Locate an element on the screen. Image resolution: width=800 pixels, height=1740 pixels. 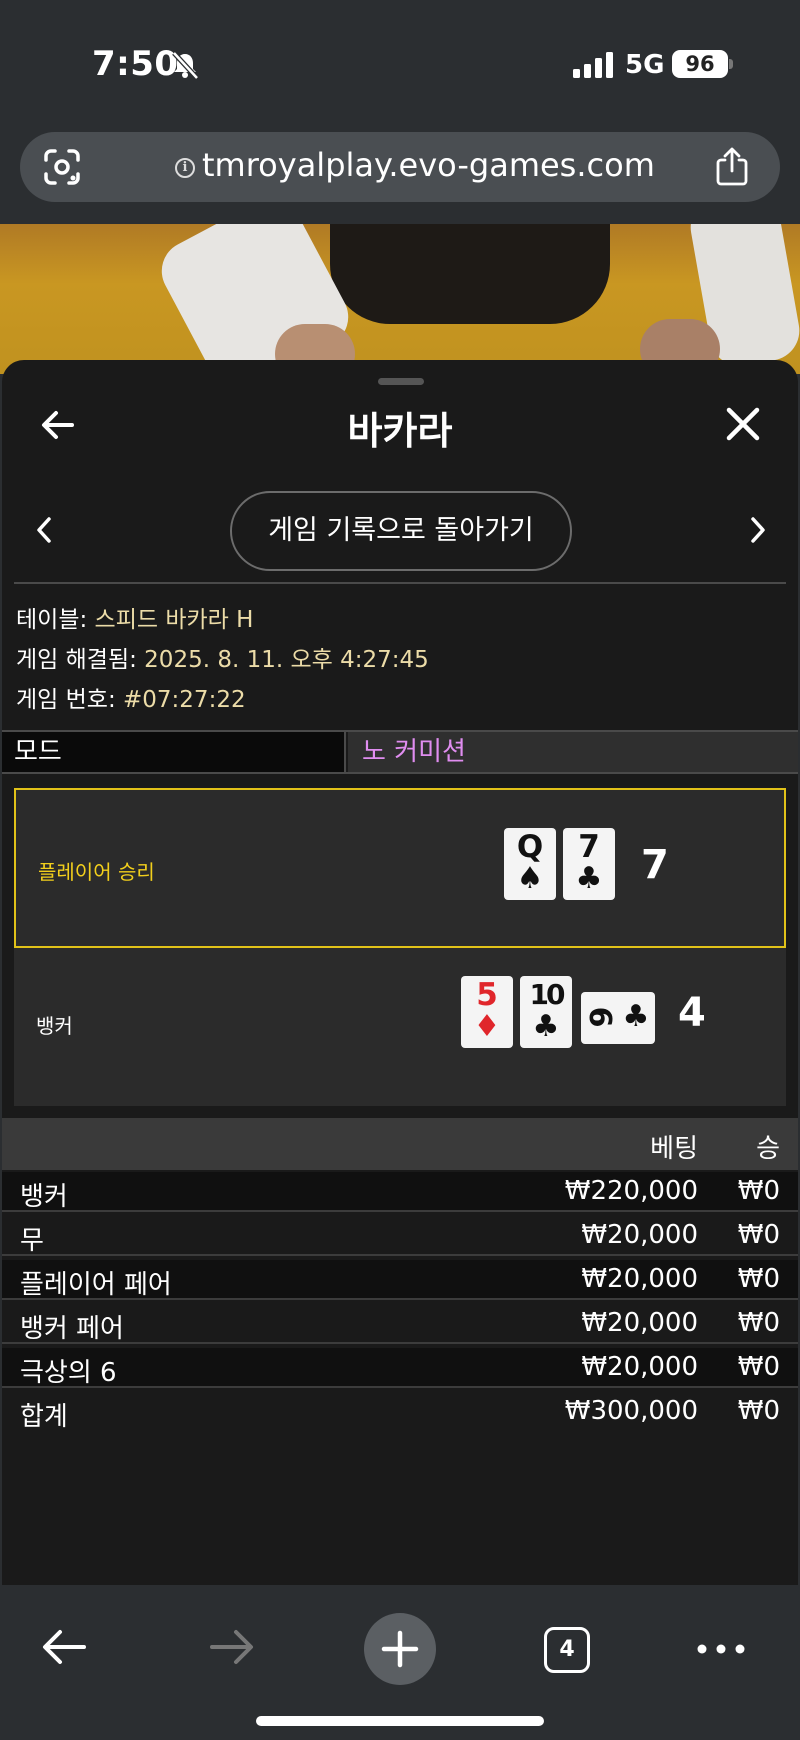
url-text: tmroyalplay.evo-games.com is located at coordinates (428, 165).